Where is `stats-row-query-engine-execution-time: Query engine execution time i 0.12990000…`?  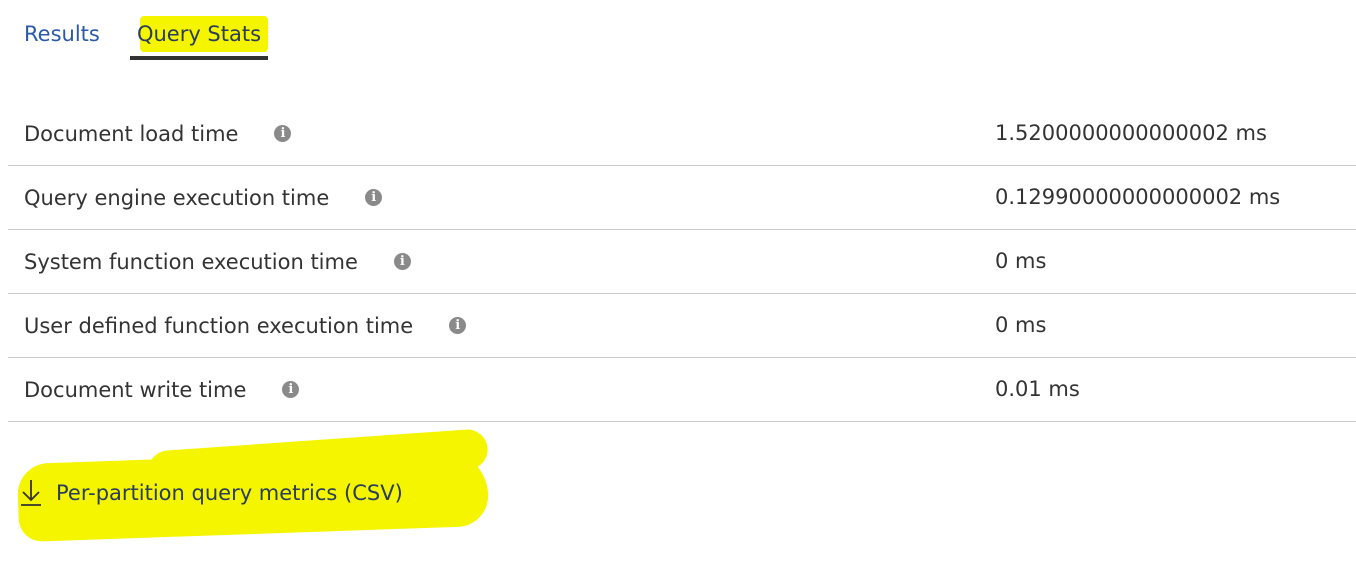
stats-row-query-engine-execution-time: Query engine execution time i 0.12990000… is located at coordinates (682, 198).